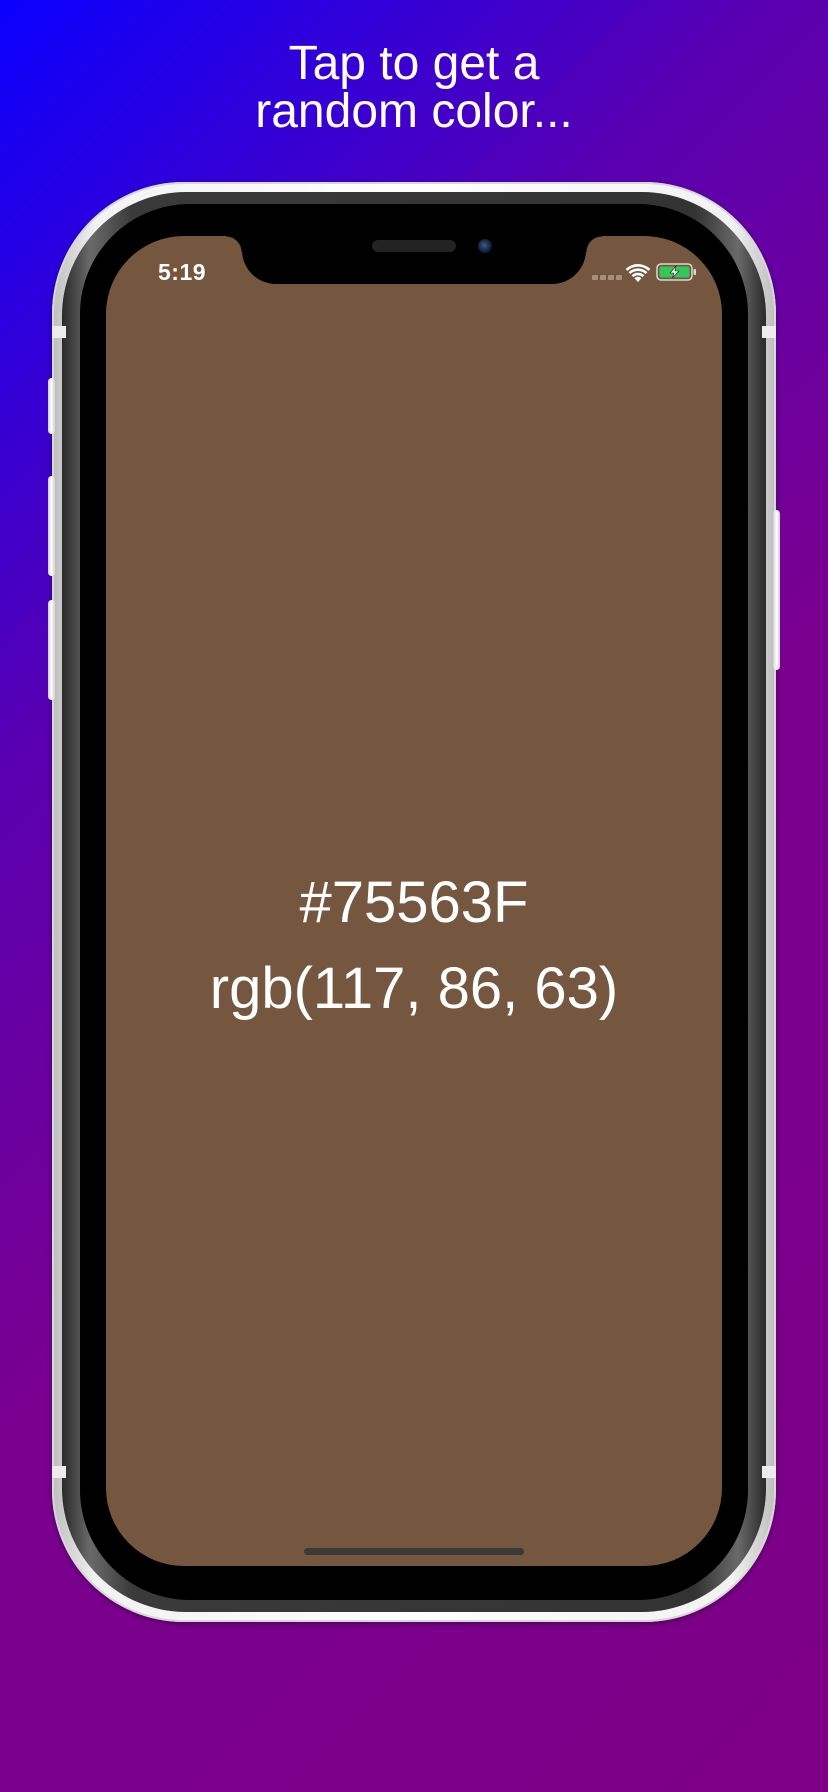 The image size is (828, 1792). Describe the element at coordinates (51, 526) in the screenshot. I see `volume-up-button` at that location.